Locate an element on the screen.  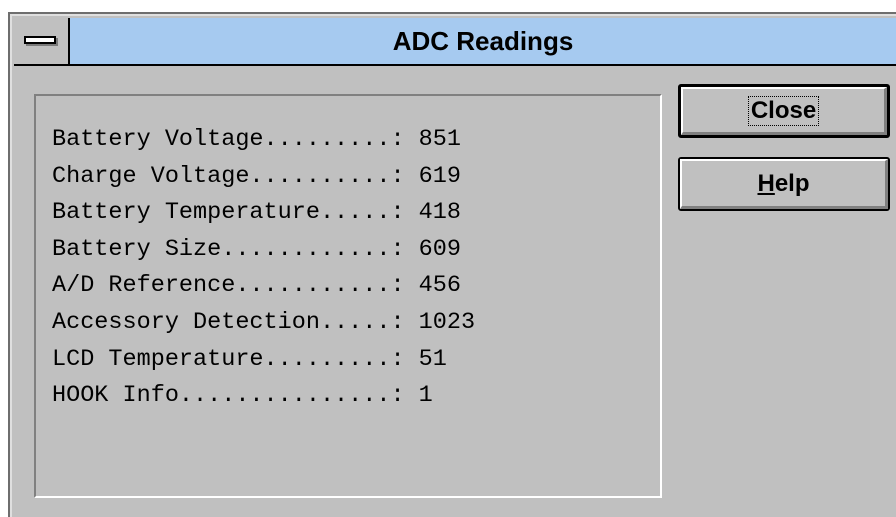
help-button: Help is located at coordinates (784, 184).